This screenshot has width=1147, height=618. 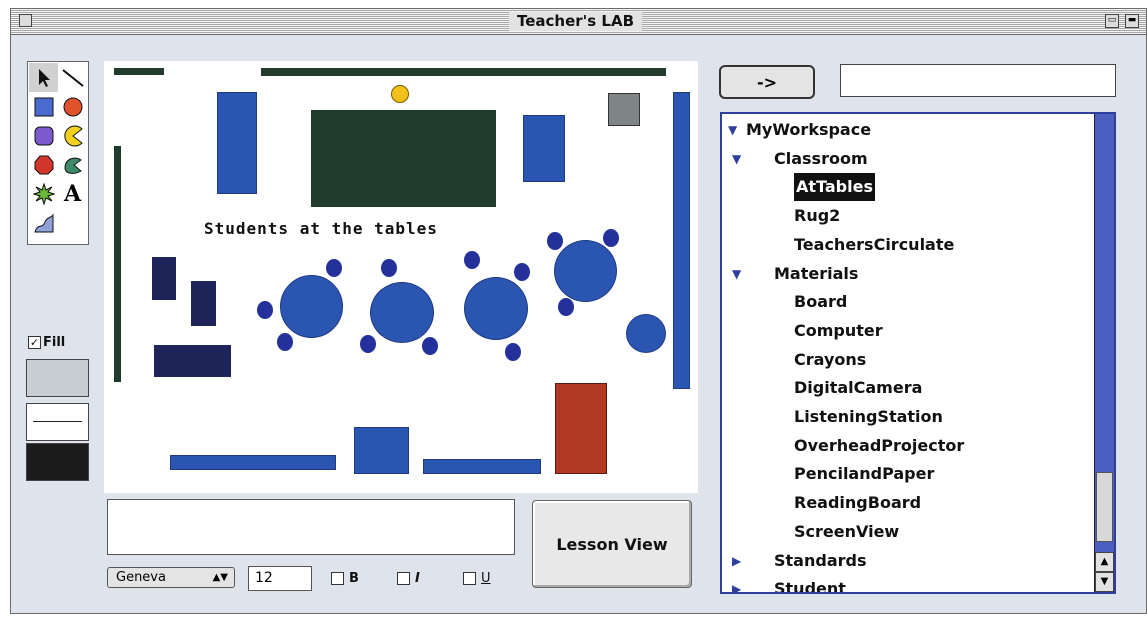 I want to click on polygon-tool, so click(x=43, y=164).